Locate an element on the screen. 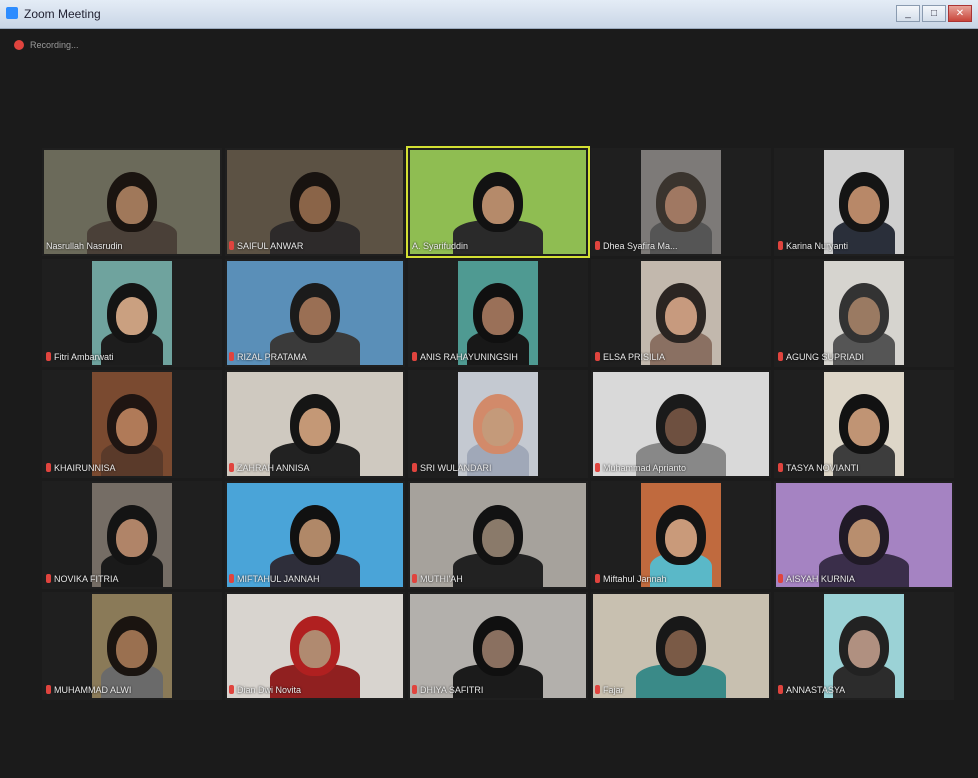 The width and height of the screenshot is (978, 778). participant-name-label: Nasrullah Nasrudin is located at coordinates (132, 245).